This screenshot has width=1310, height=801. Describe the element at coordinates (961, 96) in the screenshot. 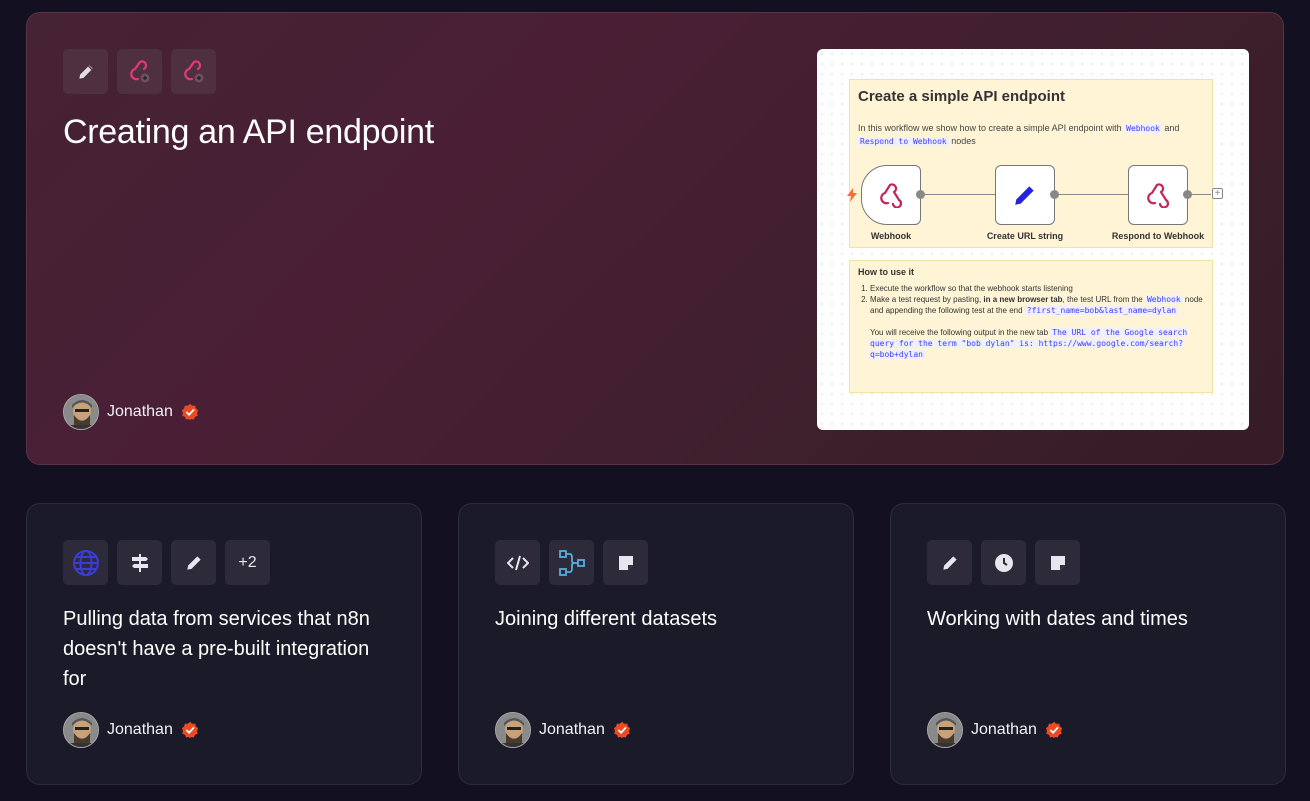

I see `note-title: Create a simple API endpoint` at that location.